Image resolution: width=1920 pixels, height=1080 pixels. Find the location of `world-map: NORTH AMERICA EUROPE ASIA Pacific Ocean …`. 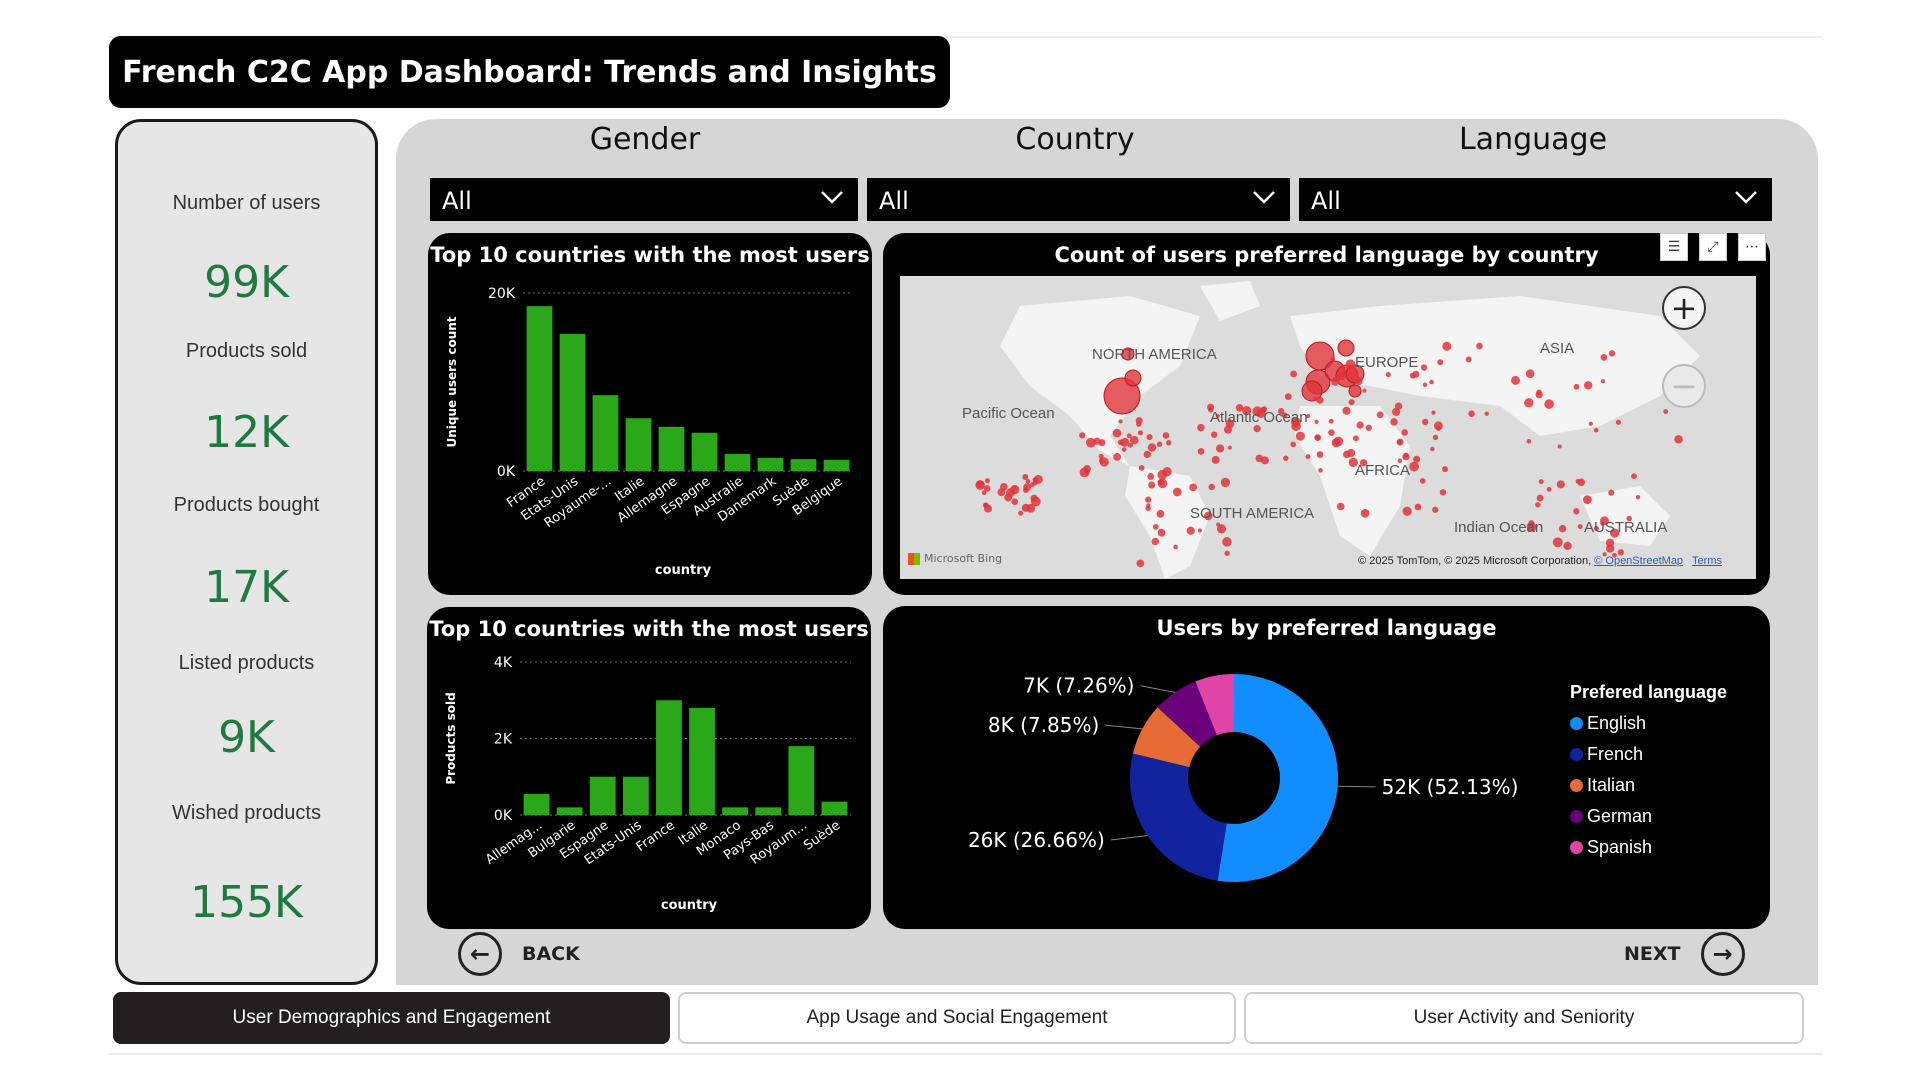

world-map: NORTH AMERICA EUROPE ASIA Pacific Ocean … is located at coordinates (1328, 427).